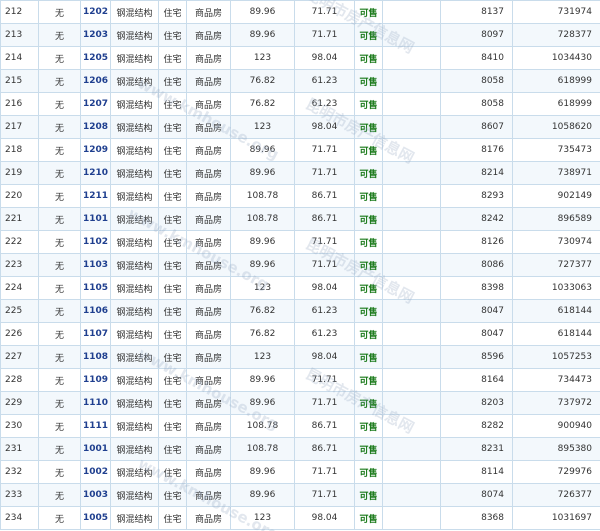  I want to click on row-number-cell: 218, so click(19, 150).